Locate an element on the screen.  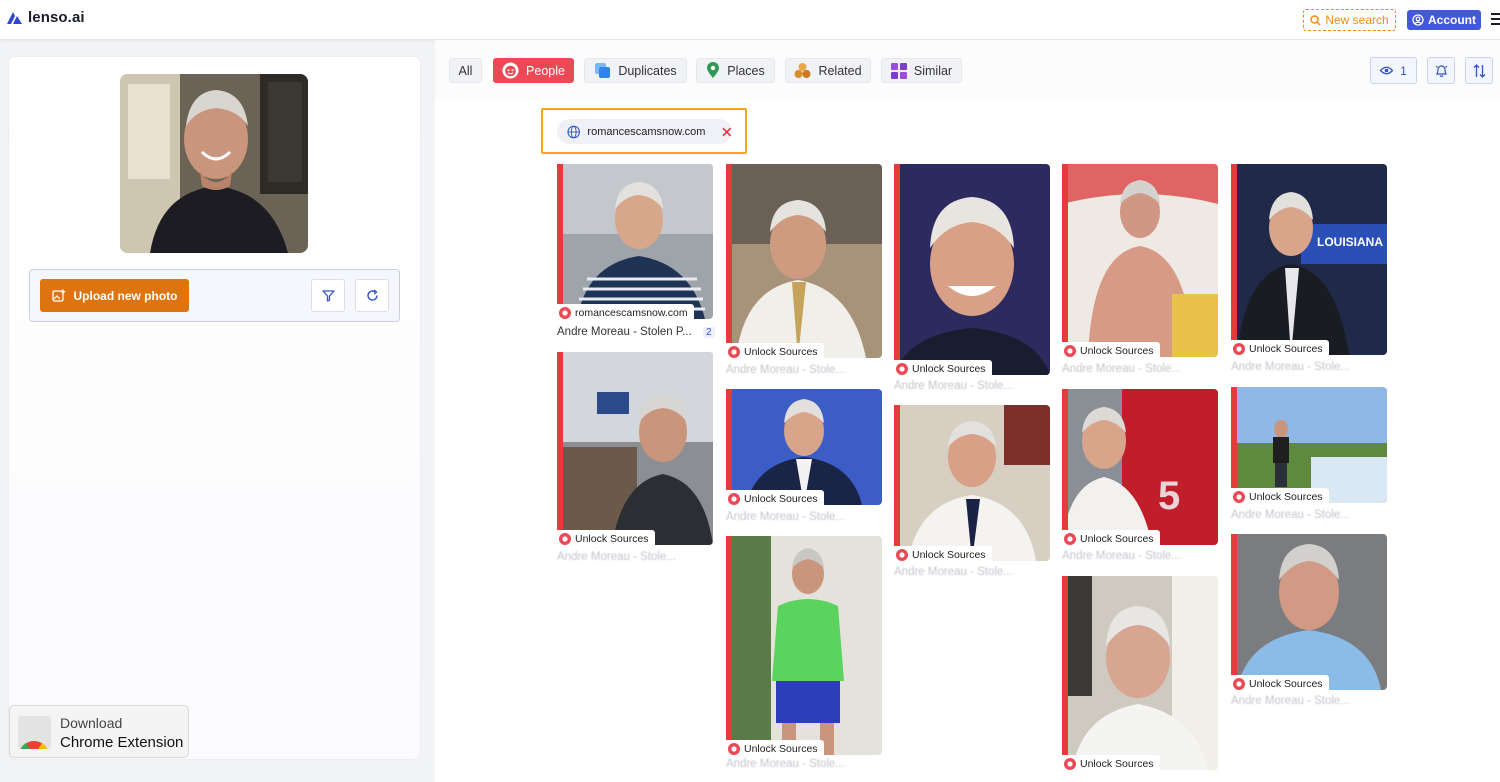
result-card: Unlock Sources is located at coordinates (1140, 674).